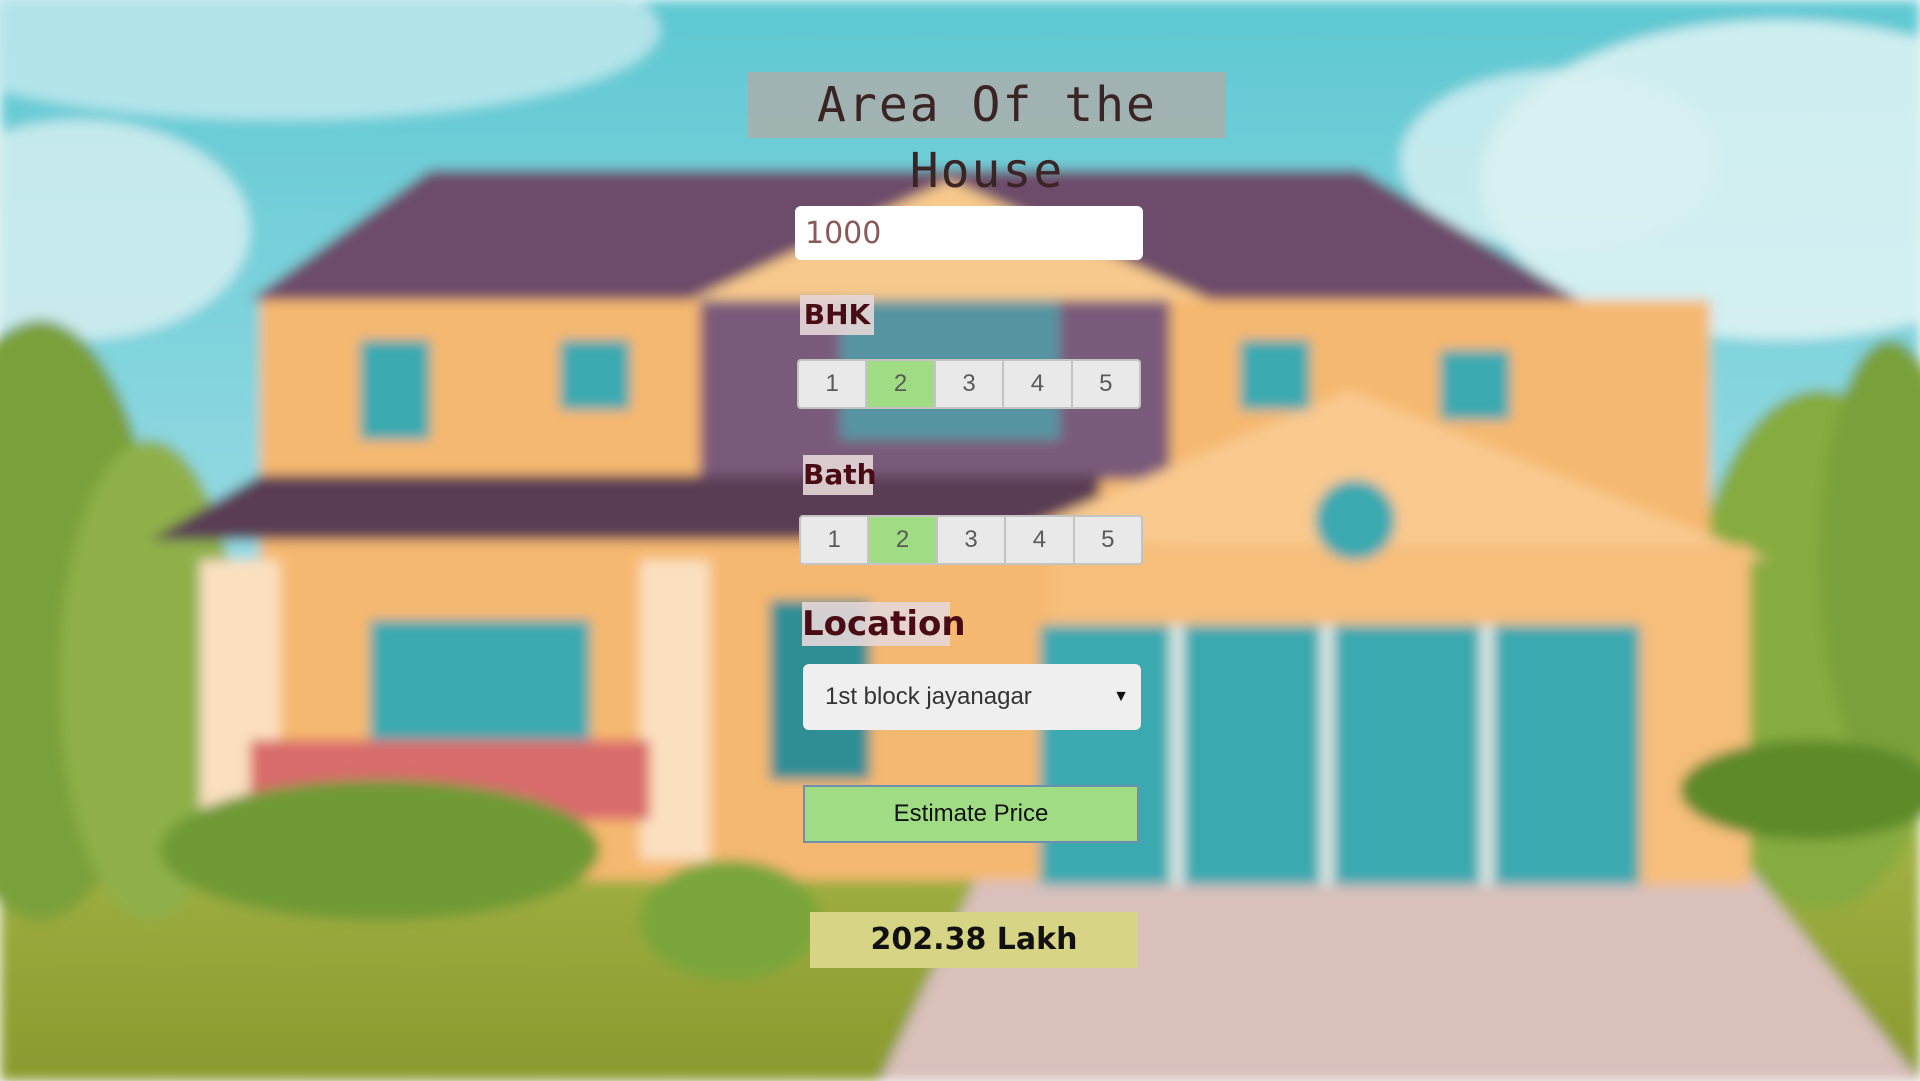 The image size is (1920, 1081). I want to click on estimated-price-result: 202.38 Lakh, so click(974, 940).